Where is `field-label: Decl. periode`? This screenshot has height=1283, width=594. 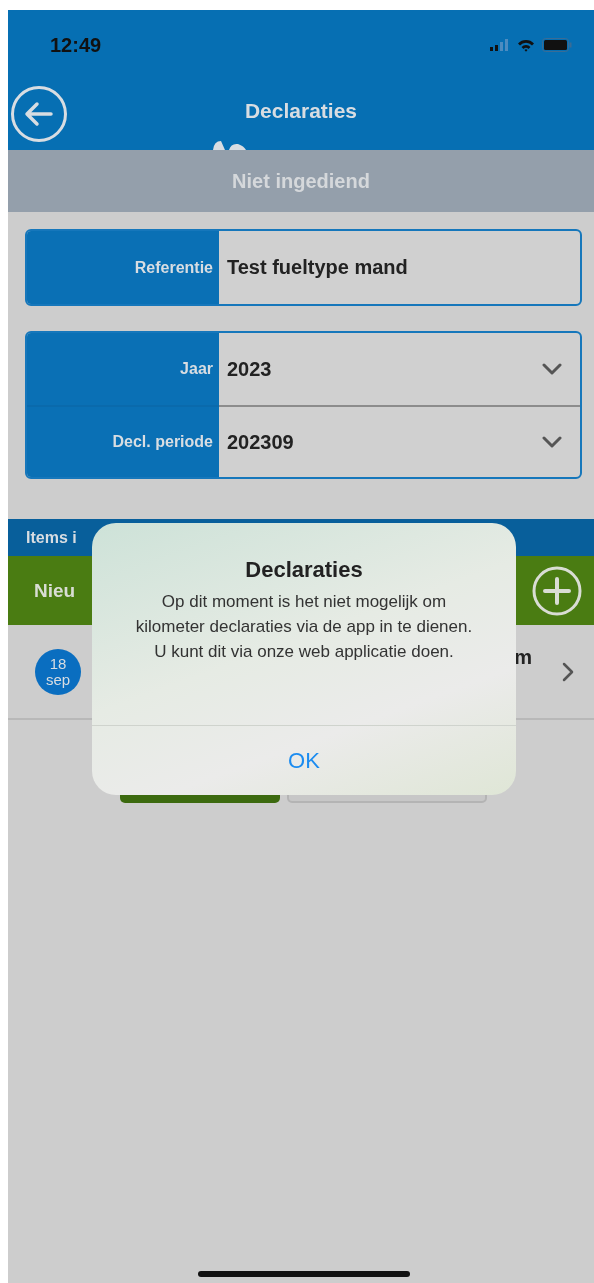
field-label: Decl. periode is located at coordinates (123, 441).